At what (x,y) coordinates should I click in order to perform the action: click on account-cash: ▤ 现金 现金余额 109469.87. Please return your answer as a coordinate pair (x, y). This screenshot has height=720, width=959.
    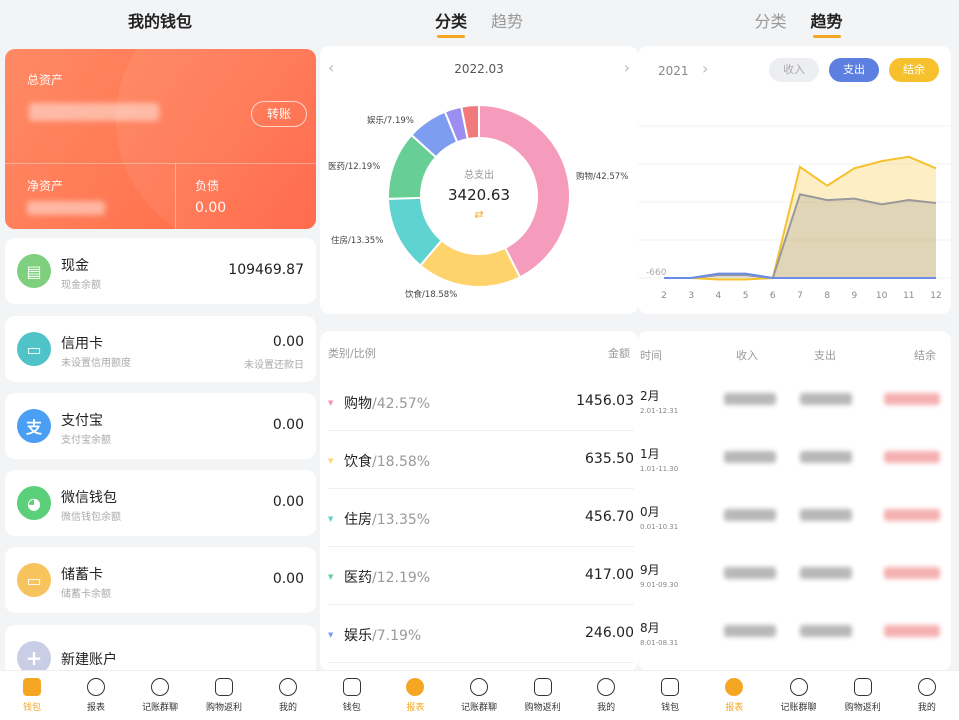
    Looking at the image, I should click on (160, 271).